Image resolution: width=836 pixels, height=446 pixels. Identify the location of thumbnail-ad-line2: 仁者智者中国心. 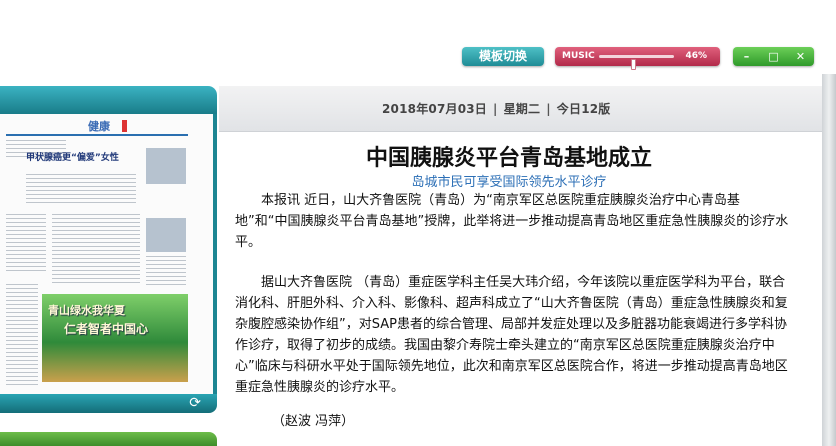
(106, 329).